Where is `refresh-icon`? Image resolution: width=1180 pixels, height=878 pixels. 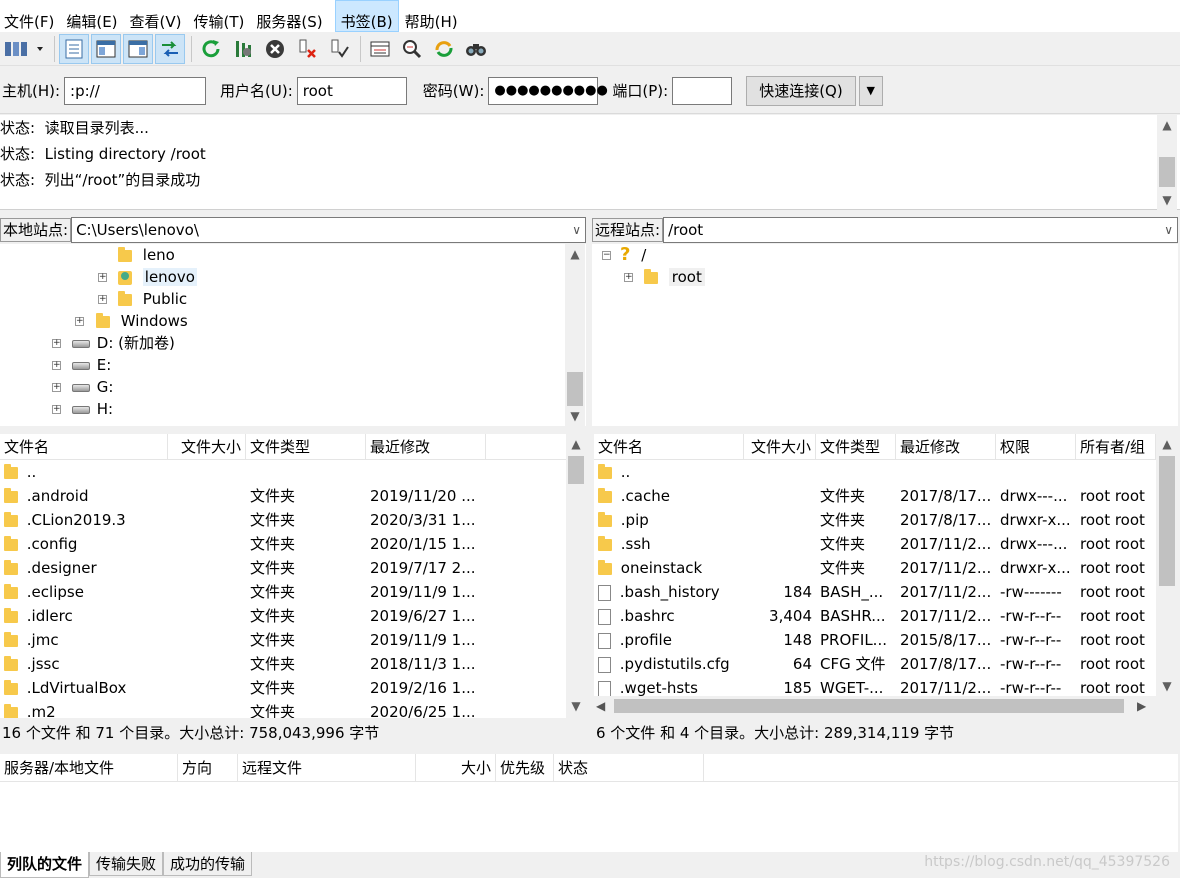
refresh-icon is located at coordinates (211, 49).